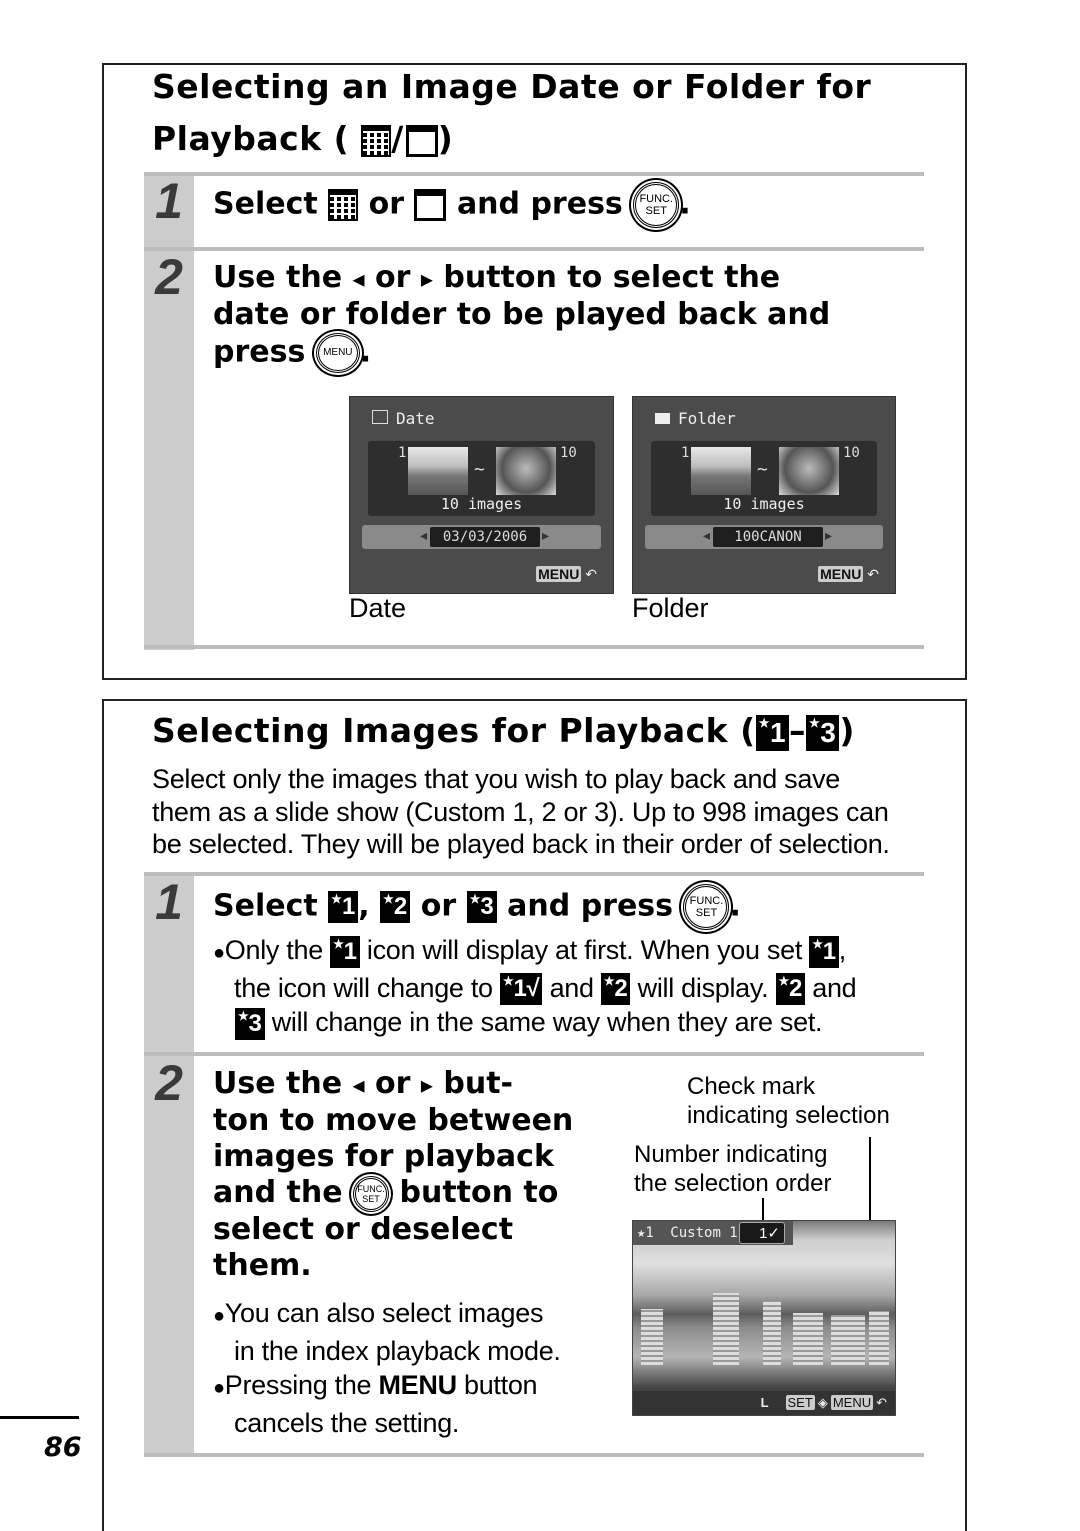  What do you see at coordinates (169, 1164) in the screenshot?
I see `step-bar` at bounding box center [169, 1164].